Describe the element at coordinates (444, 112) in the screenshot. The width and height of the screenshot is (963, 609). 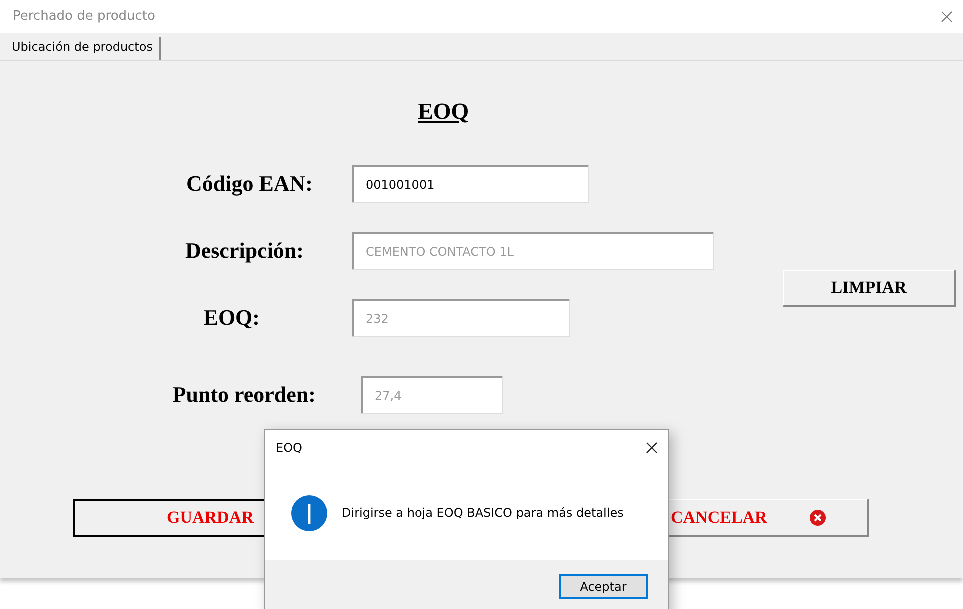
I see `form-heading: EOQ` at that location.